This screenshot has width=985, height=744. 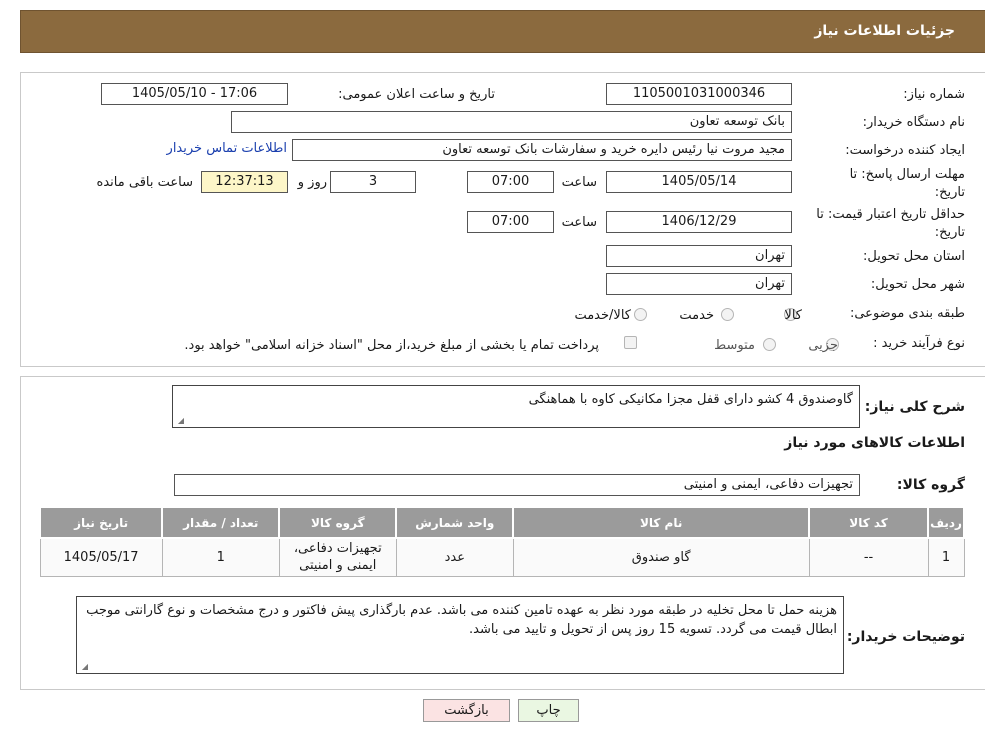 I want to click on city-label: شهر محل تحویل:, so click(x=917, y=284).